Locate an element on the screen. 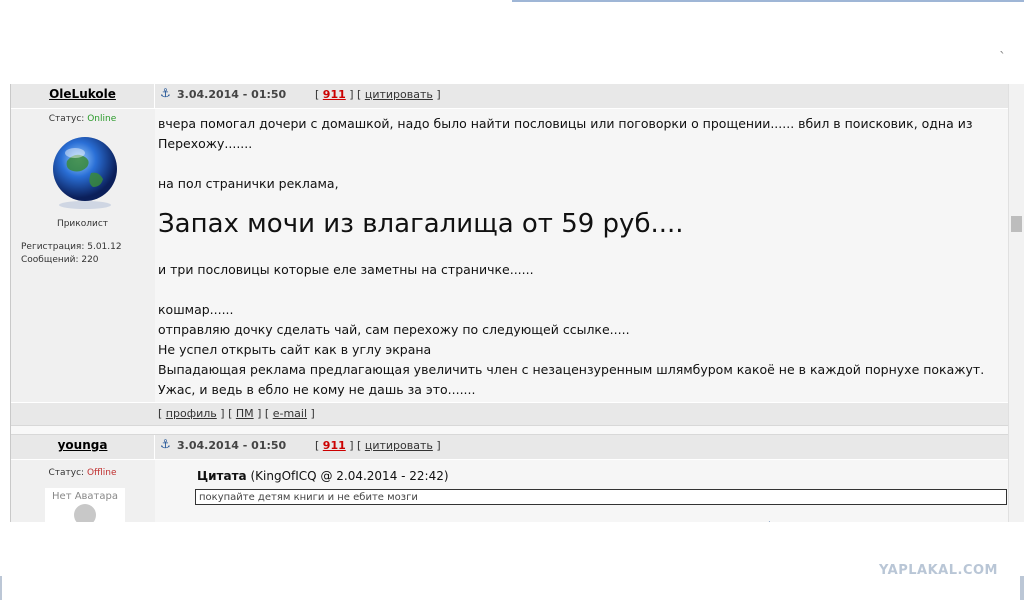 Image resolution: width=1024 pixels, height=600 pixels. email-link: e-mail is located at coordinates (290, 413).